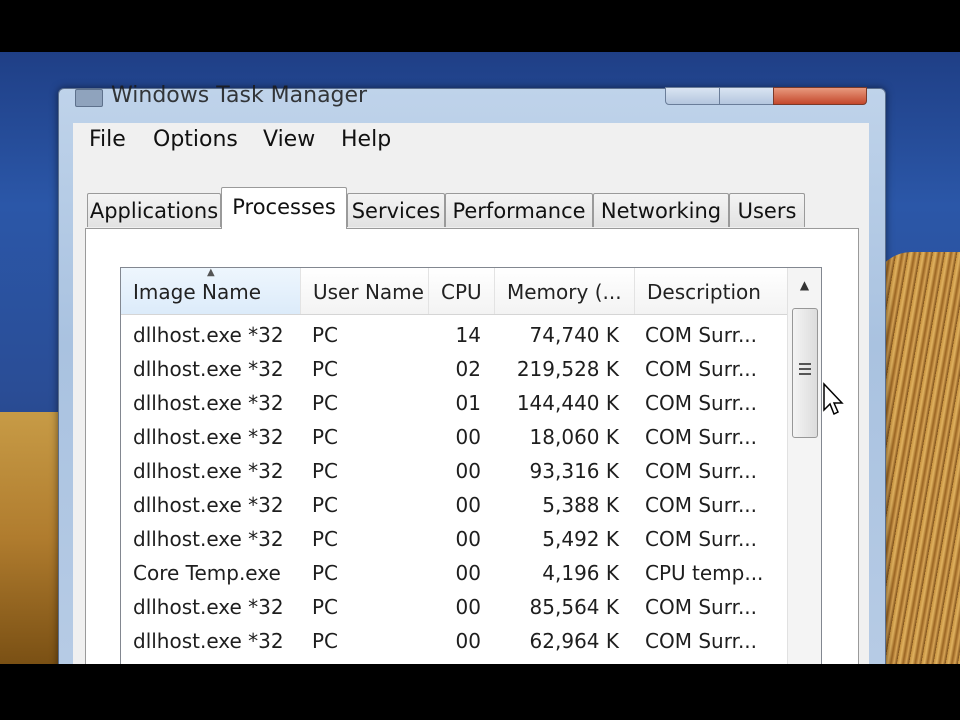  I want to click on column-header-cpu: CPU, so click(462, 291).